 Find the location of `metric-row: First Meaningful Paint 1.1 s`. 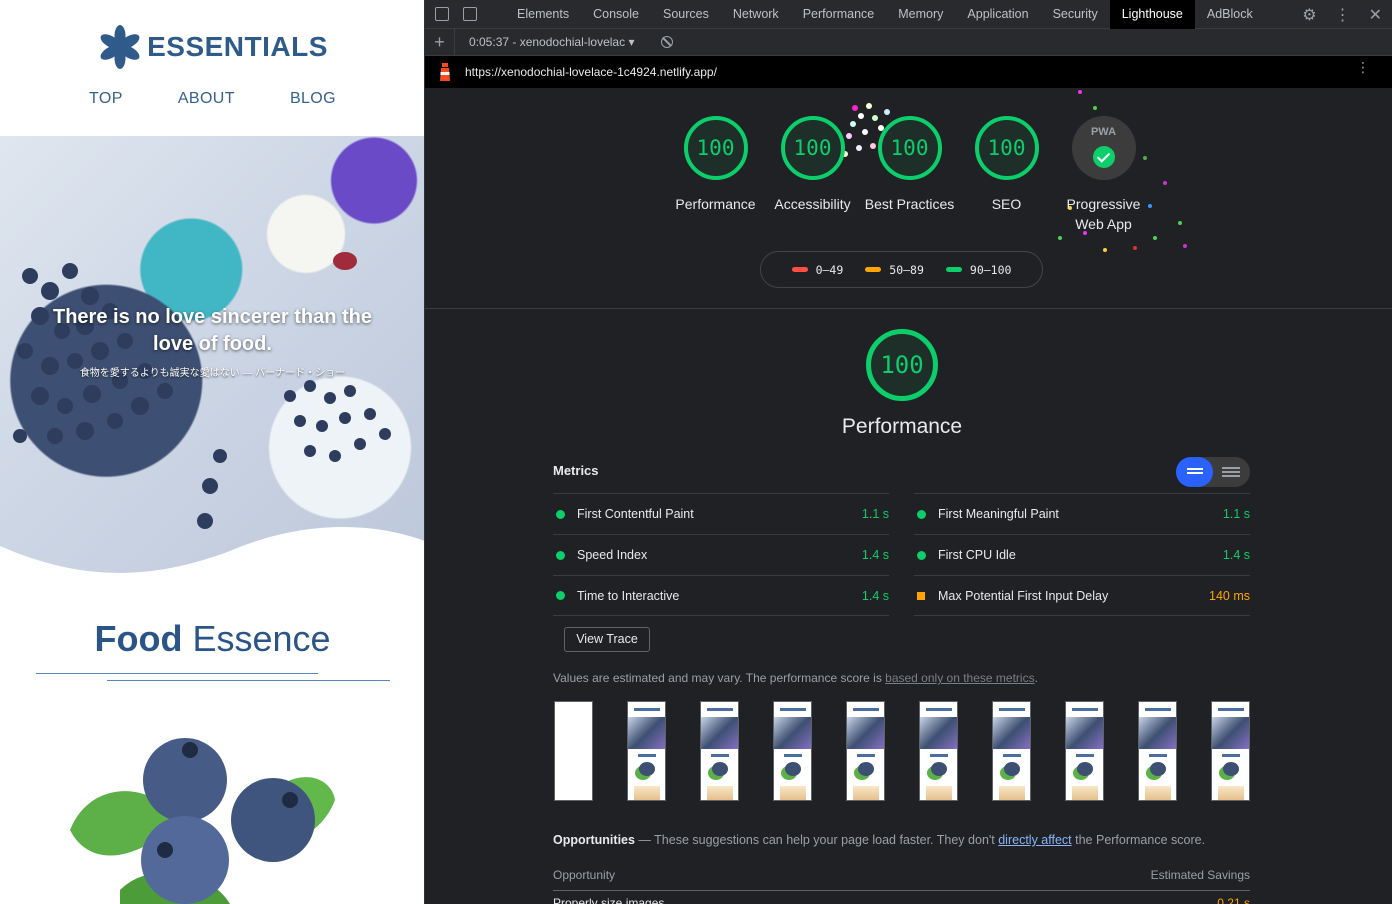

metric-row: First Meaningful Paint 1.1 s is located at coordinates (1082, 513).